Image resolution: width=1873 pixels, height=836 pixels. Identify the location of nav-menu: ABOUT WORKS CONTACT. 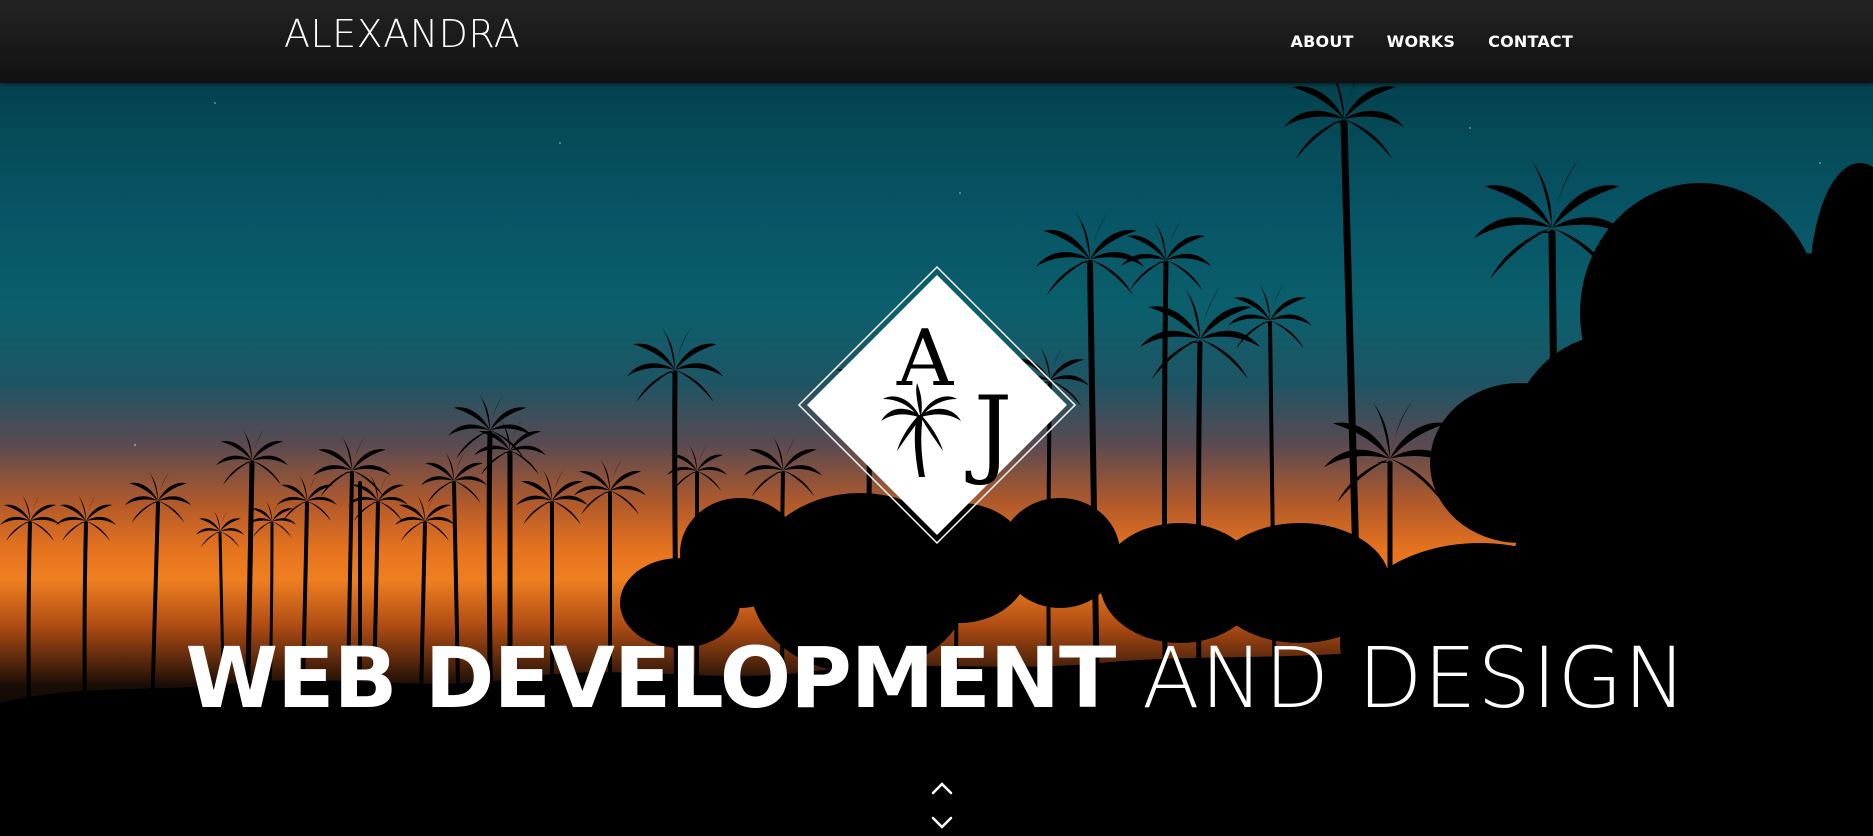
(1432, 41).